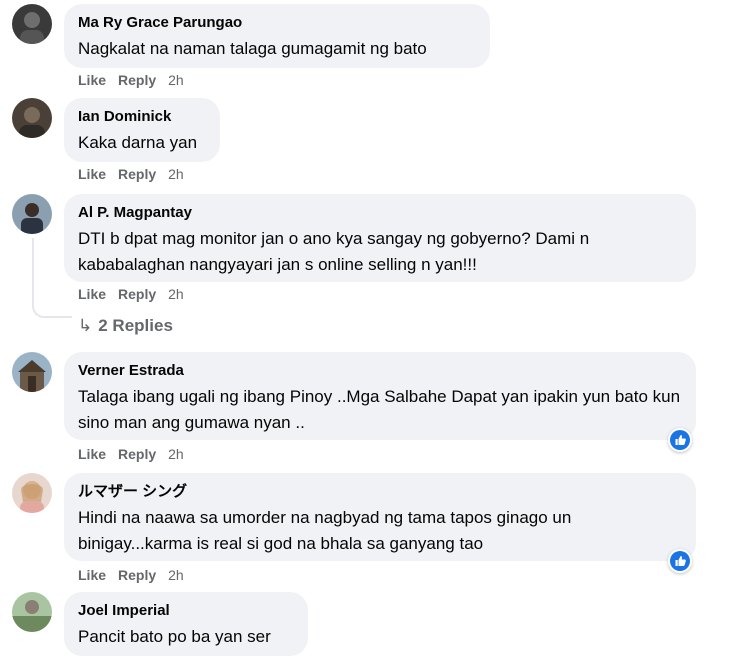 Image resolution: width=750 pixels, height=656 pixels. I want to click on comment-author: Joel Imperial, so click(186, 611).